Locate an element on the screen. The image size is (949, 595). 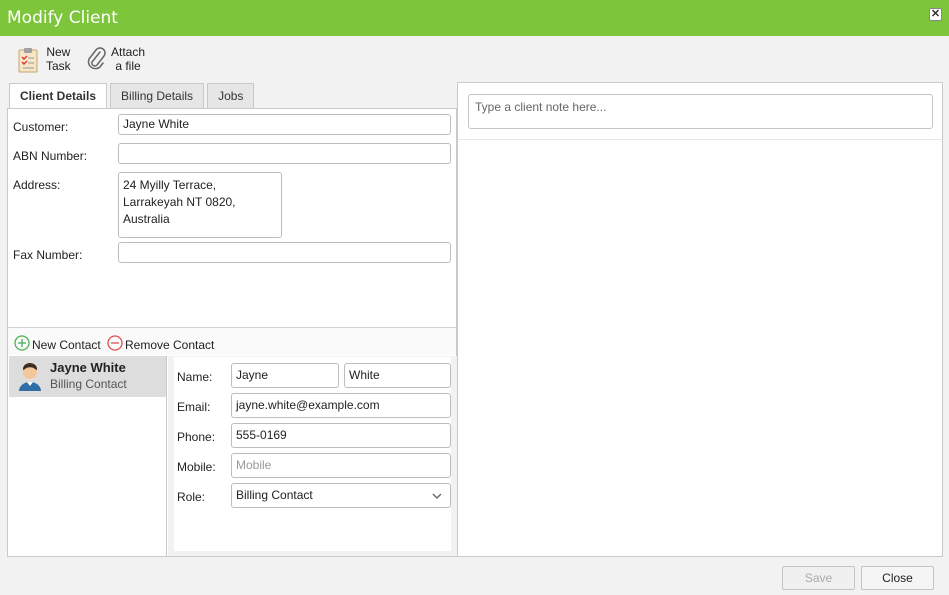
tab-client-details: Client Details is located at coordinates (58, 96).